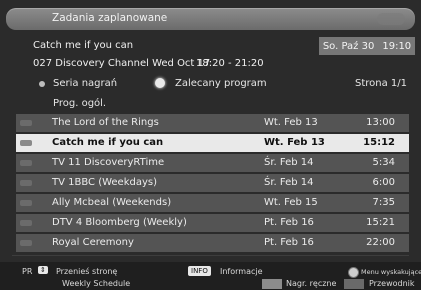 The image size is (421, 290). Describe the element at coordinates (212, 203) in the screenshot. I see `list-item: Ally Mcbeal (Weekends) Wt. Feb 15 7:35` at that location.